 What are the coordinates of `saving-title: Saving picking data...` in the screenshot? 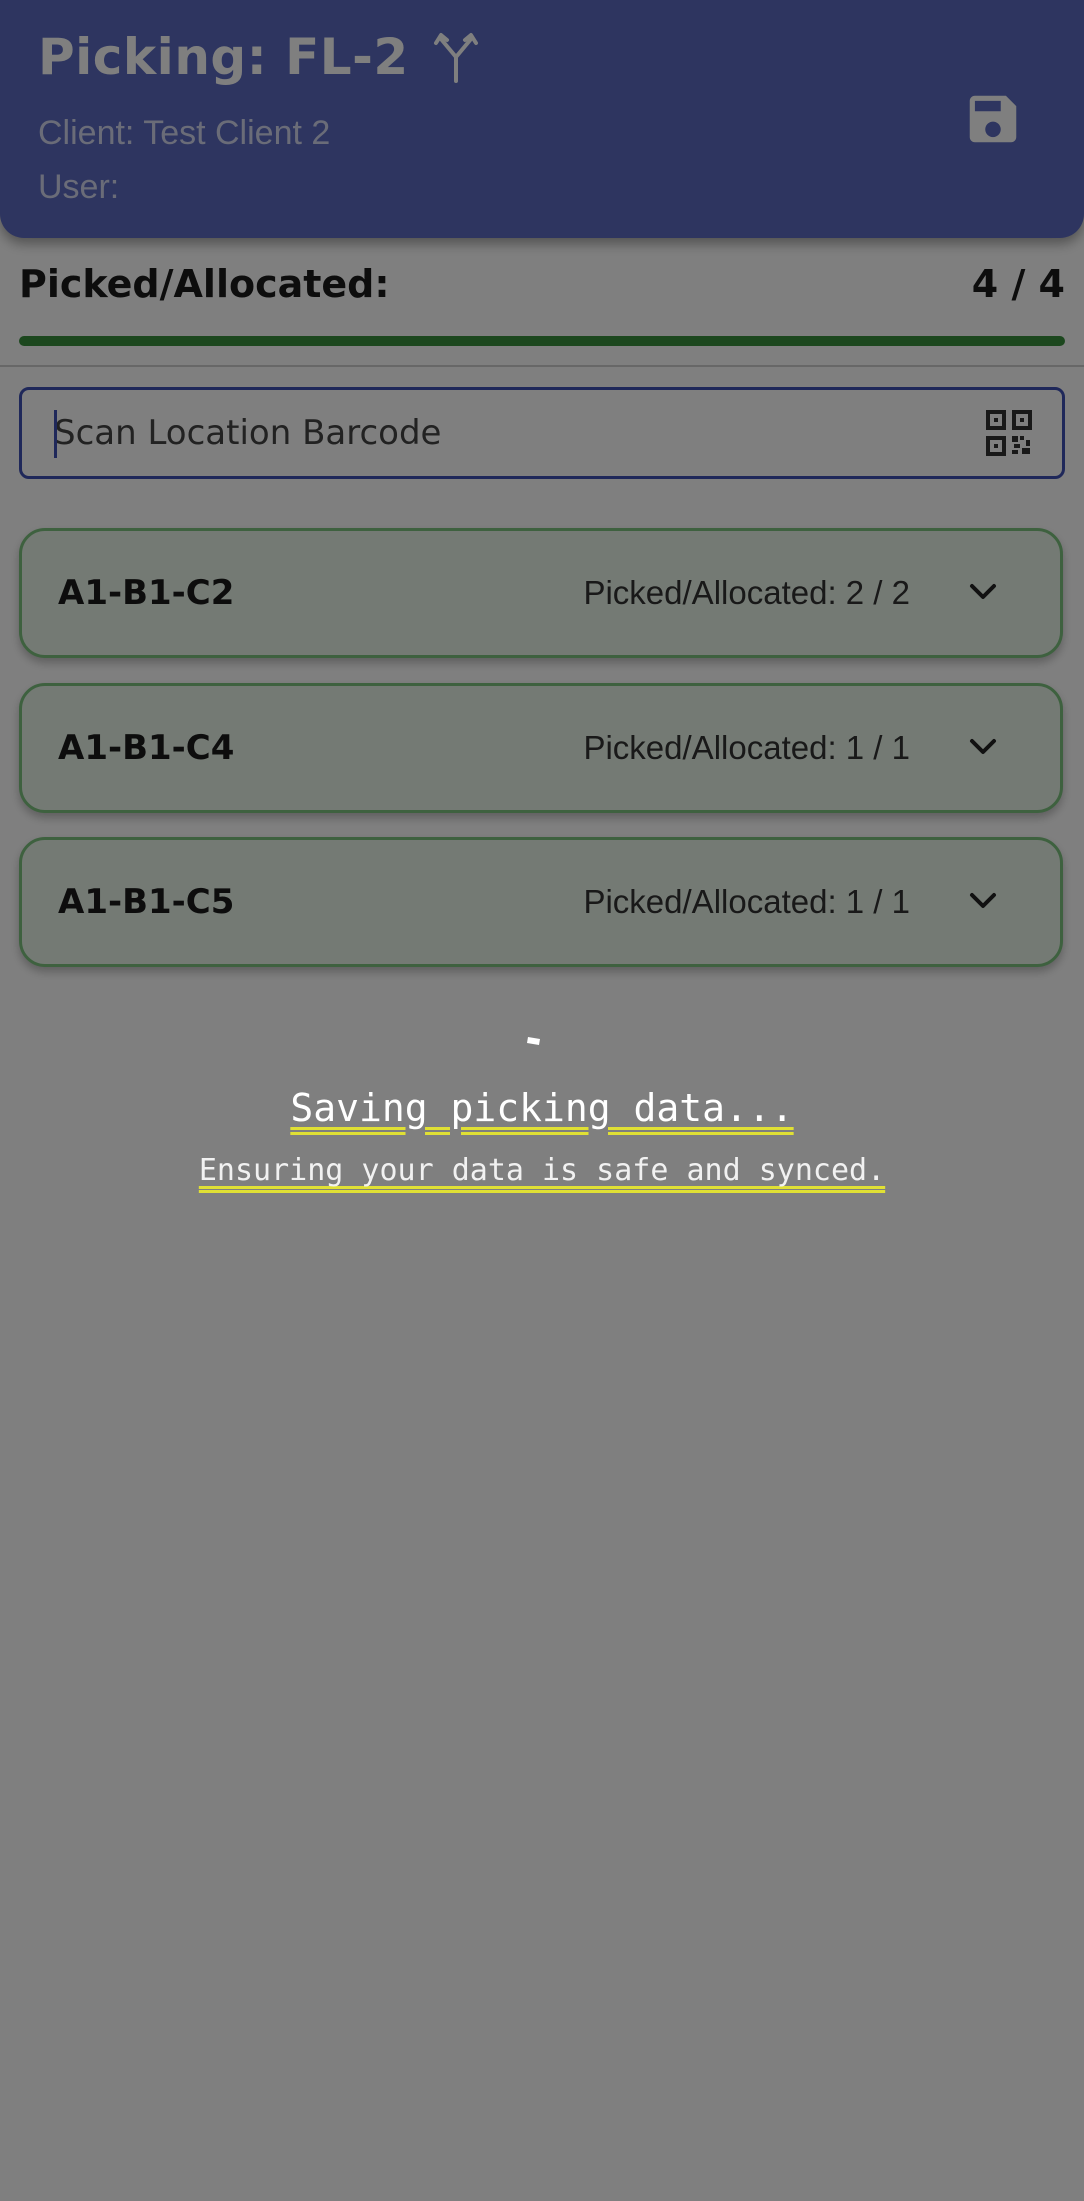 It's located at (542, 1108).